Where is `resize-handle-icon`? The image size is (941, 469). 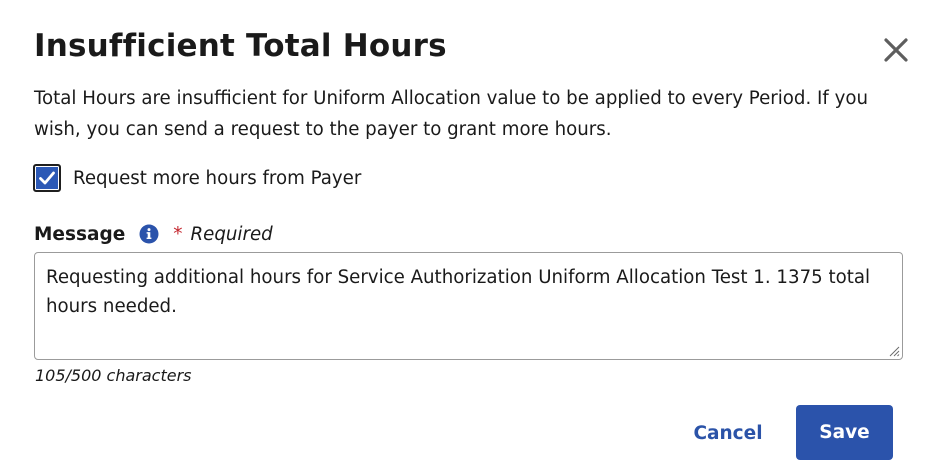
resize-handle-icon is located at coordinates (894, 351).